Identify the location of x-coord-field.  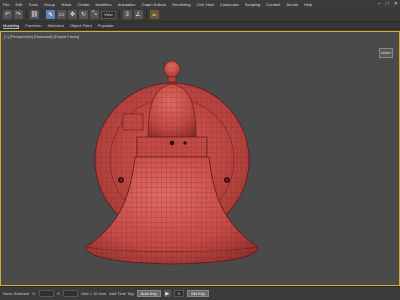
(46, 293).